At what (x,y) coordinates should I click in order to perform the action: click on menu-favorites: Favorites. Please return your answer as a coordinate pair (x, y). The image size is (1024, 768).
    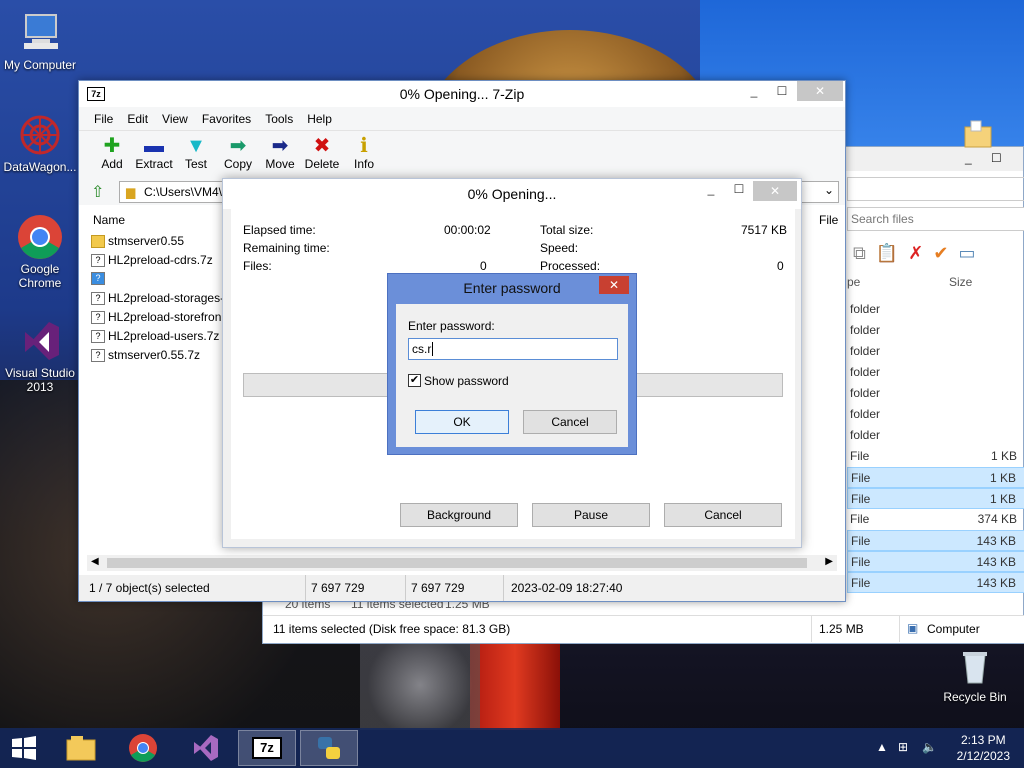
    Looking at the image, I should click on (226, 118).